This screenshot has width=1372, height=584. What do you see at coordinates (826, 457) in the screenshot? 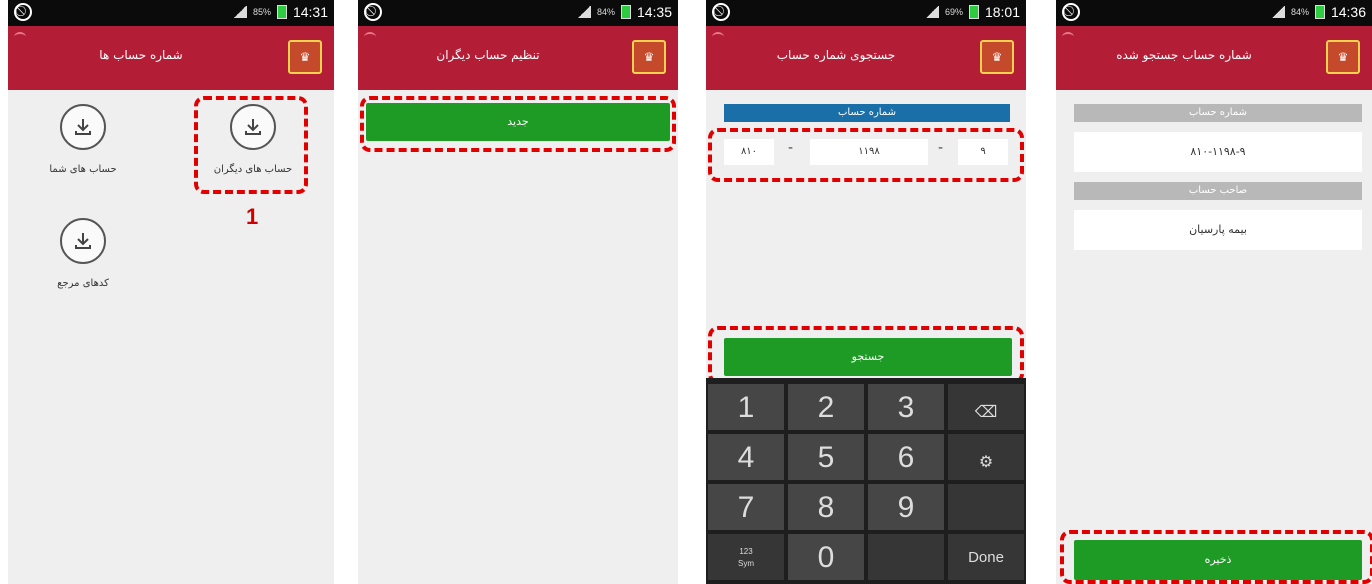
I see `key-5: 5` at bounding box center [826, 457].